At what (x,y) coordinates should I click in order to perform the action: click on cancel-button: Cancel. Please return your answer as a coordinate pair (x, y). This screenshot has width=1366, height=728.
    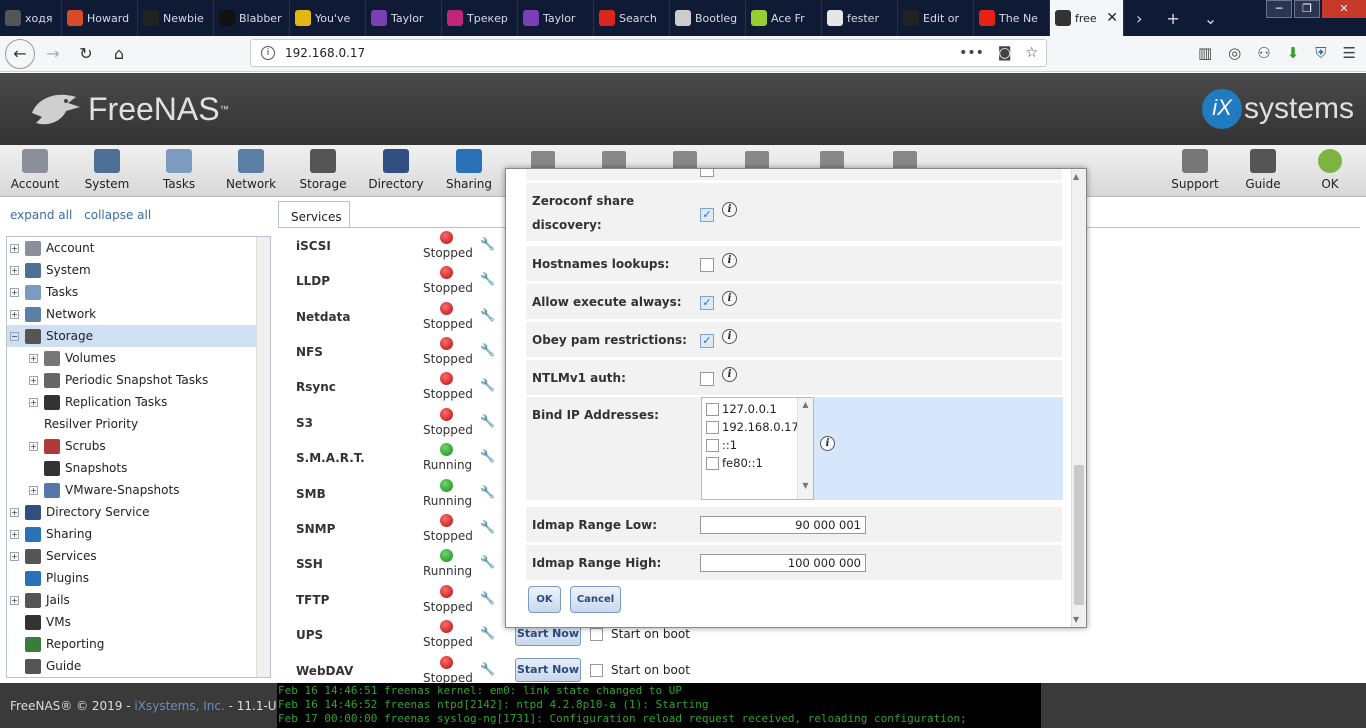
    Looking at the image, I should click on (595, 599).